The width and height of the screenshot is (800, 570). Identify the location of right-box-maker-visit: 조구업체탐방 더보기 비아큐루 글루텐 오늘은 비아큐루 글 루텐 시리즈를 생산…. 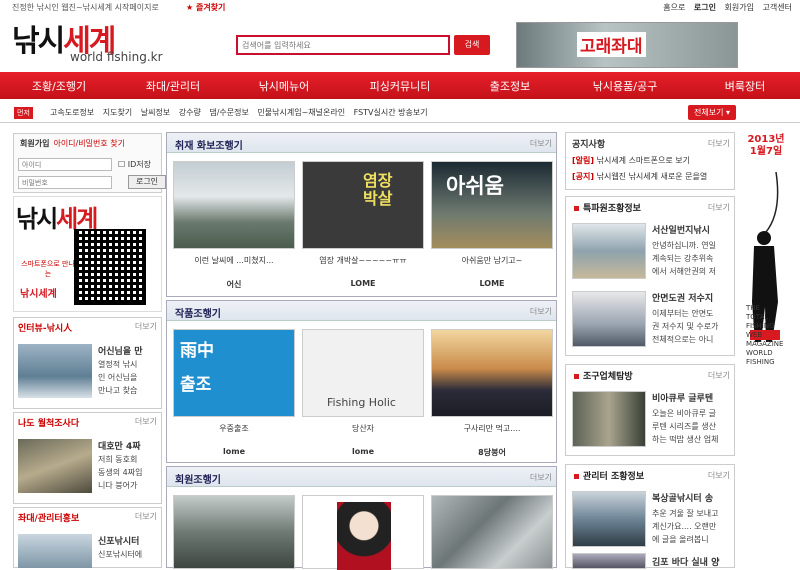
(650, 410).